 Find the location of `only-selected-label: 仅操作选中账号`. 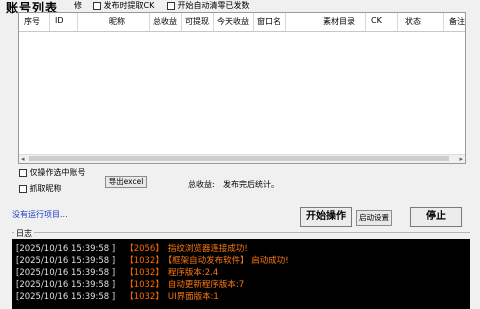

only-selected-label: 仅操作选中账号 is located at coordinates (57, 172).